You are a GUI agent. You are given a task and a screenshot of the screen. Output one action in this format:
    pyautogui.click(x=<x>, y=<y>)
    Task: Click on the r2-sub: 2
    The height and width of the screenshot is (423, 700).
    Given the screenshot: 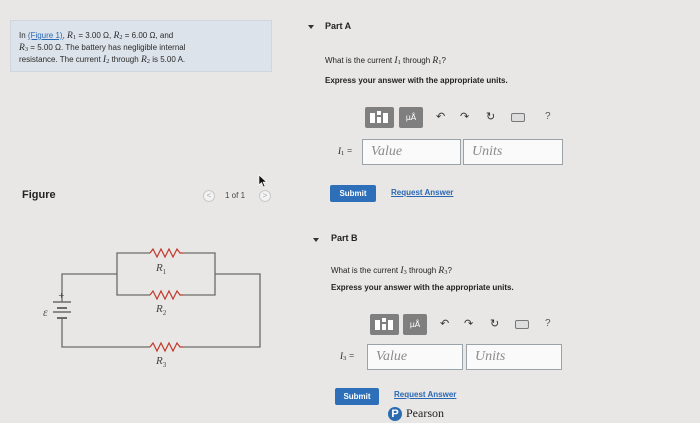 What is the action you would take?
    pyautogui.click(x=121, y=37)
    